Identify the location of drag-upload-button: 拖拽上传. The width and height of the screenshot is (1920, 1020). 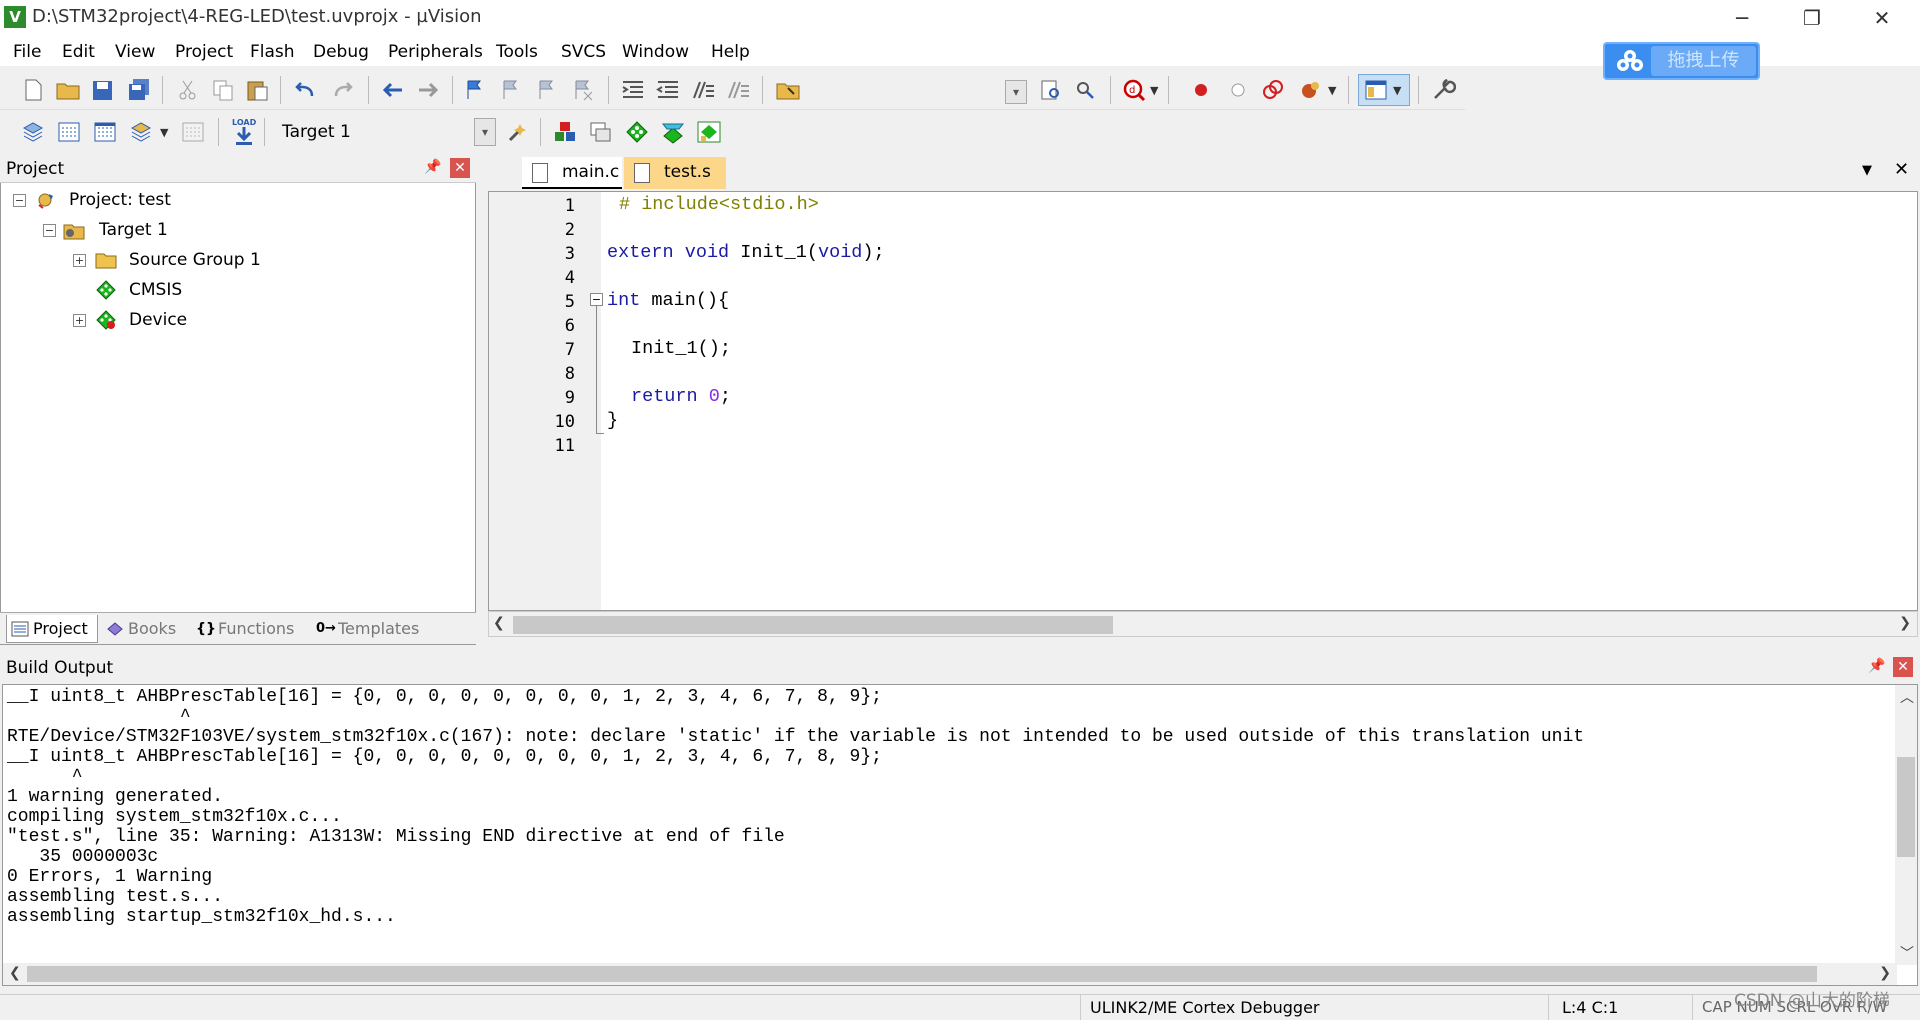
(1703, 61).